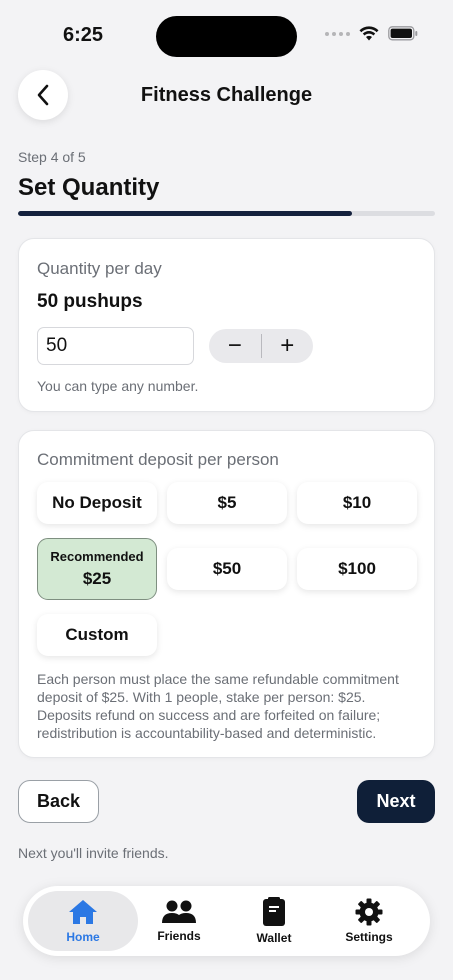 Image resolution: width=453 pixels, height=980 pixels. What do you see at coordinates (369, 33) in the screenshot?
I see `wifi-icon` at bounding box center [369, 33].